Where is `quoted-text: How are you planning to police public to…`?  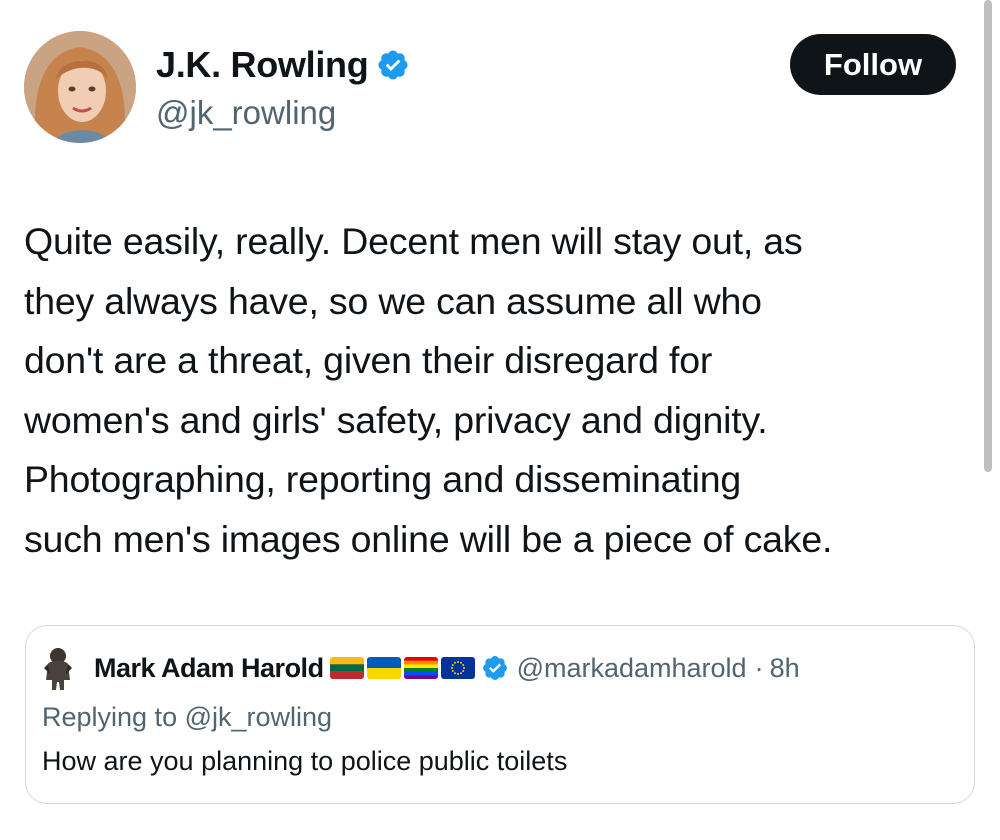
quoted-text: How are you planning to police public to… is located at coordinates (305, 761).